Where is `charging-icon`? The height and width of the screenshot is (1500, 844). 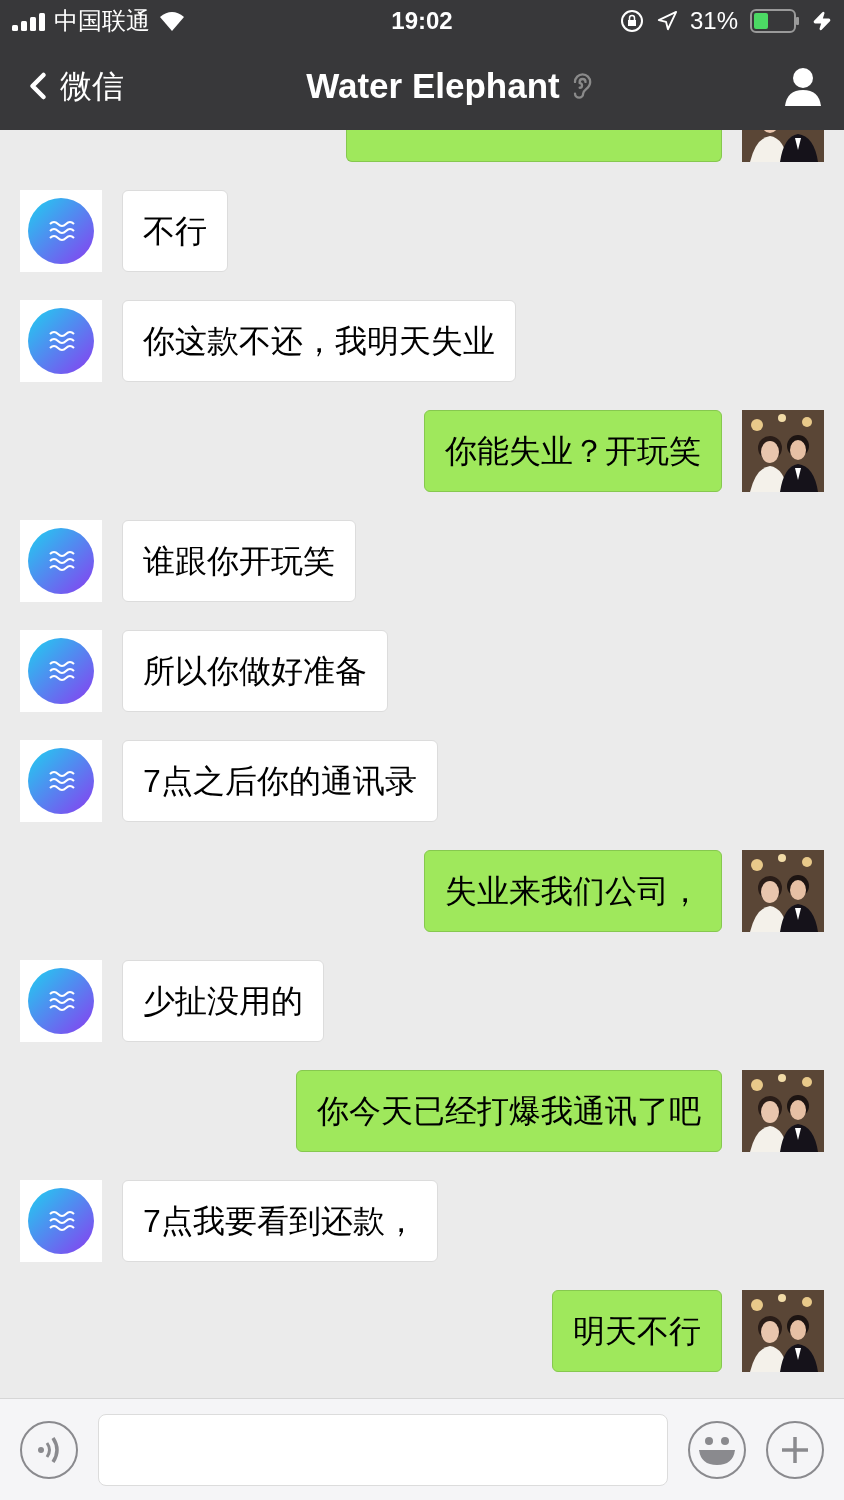 charging-icon is located at coordinates (822, 21).